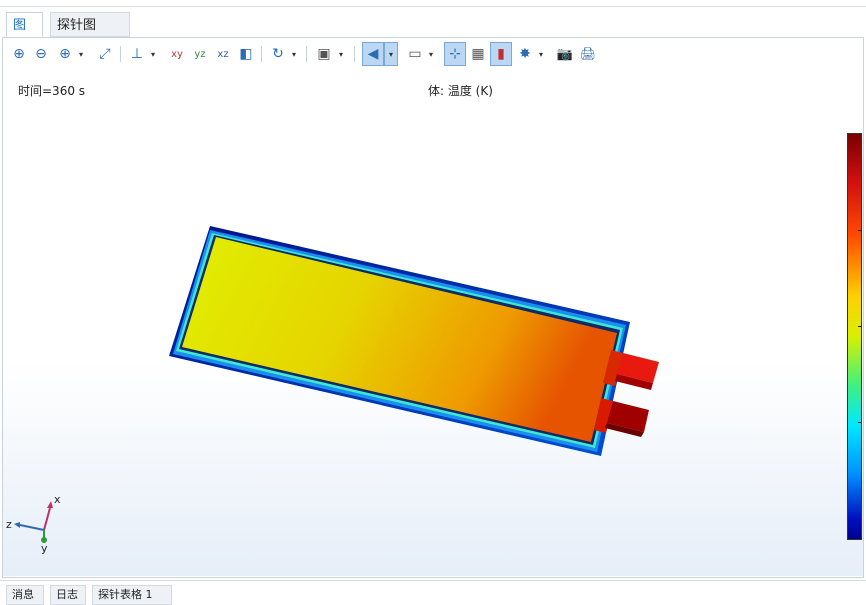  Describe the element at coordinates (373, 54) in the screenshot. I see `render-mode-icon: ◀` at that location.